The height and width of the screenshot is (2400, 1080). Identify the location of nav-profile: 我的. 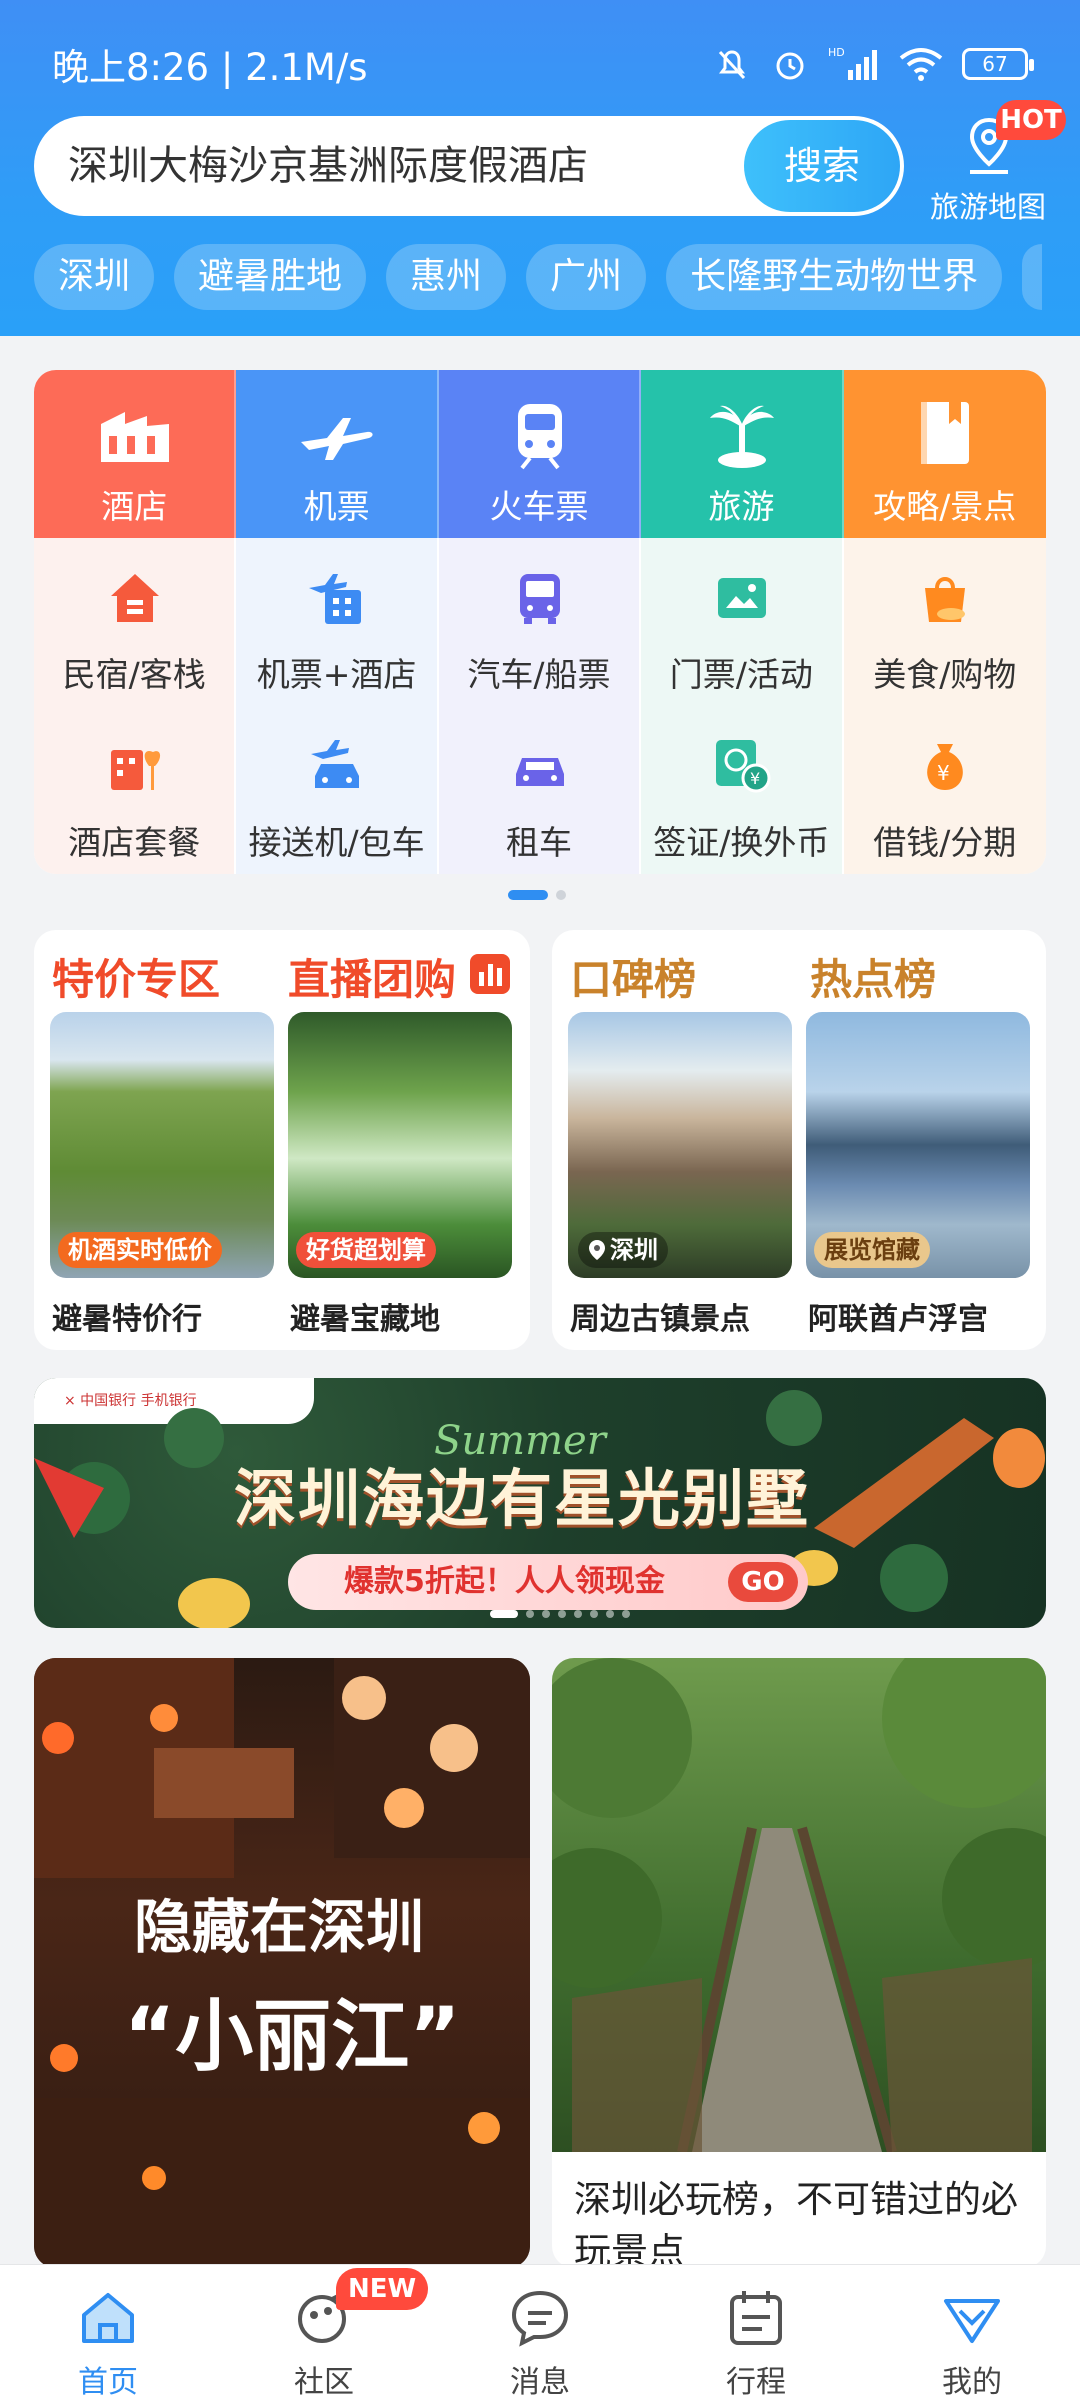
(972, 2332).